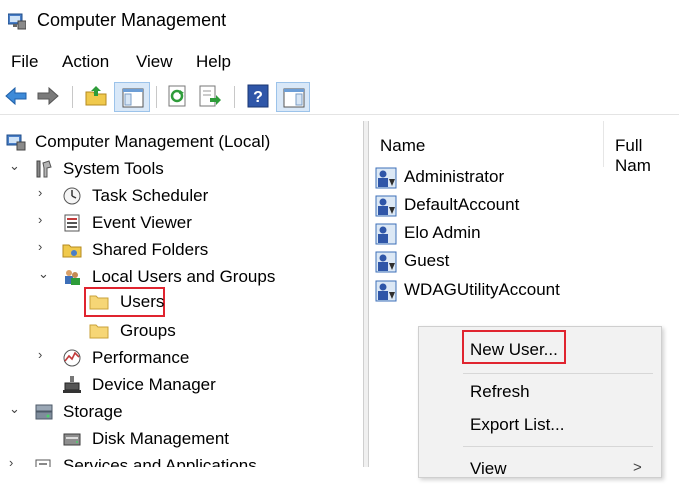  Describe the element at coordinates (210, 96) in the screenshot. I see `export-list-icon` at that location.